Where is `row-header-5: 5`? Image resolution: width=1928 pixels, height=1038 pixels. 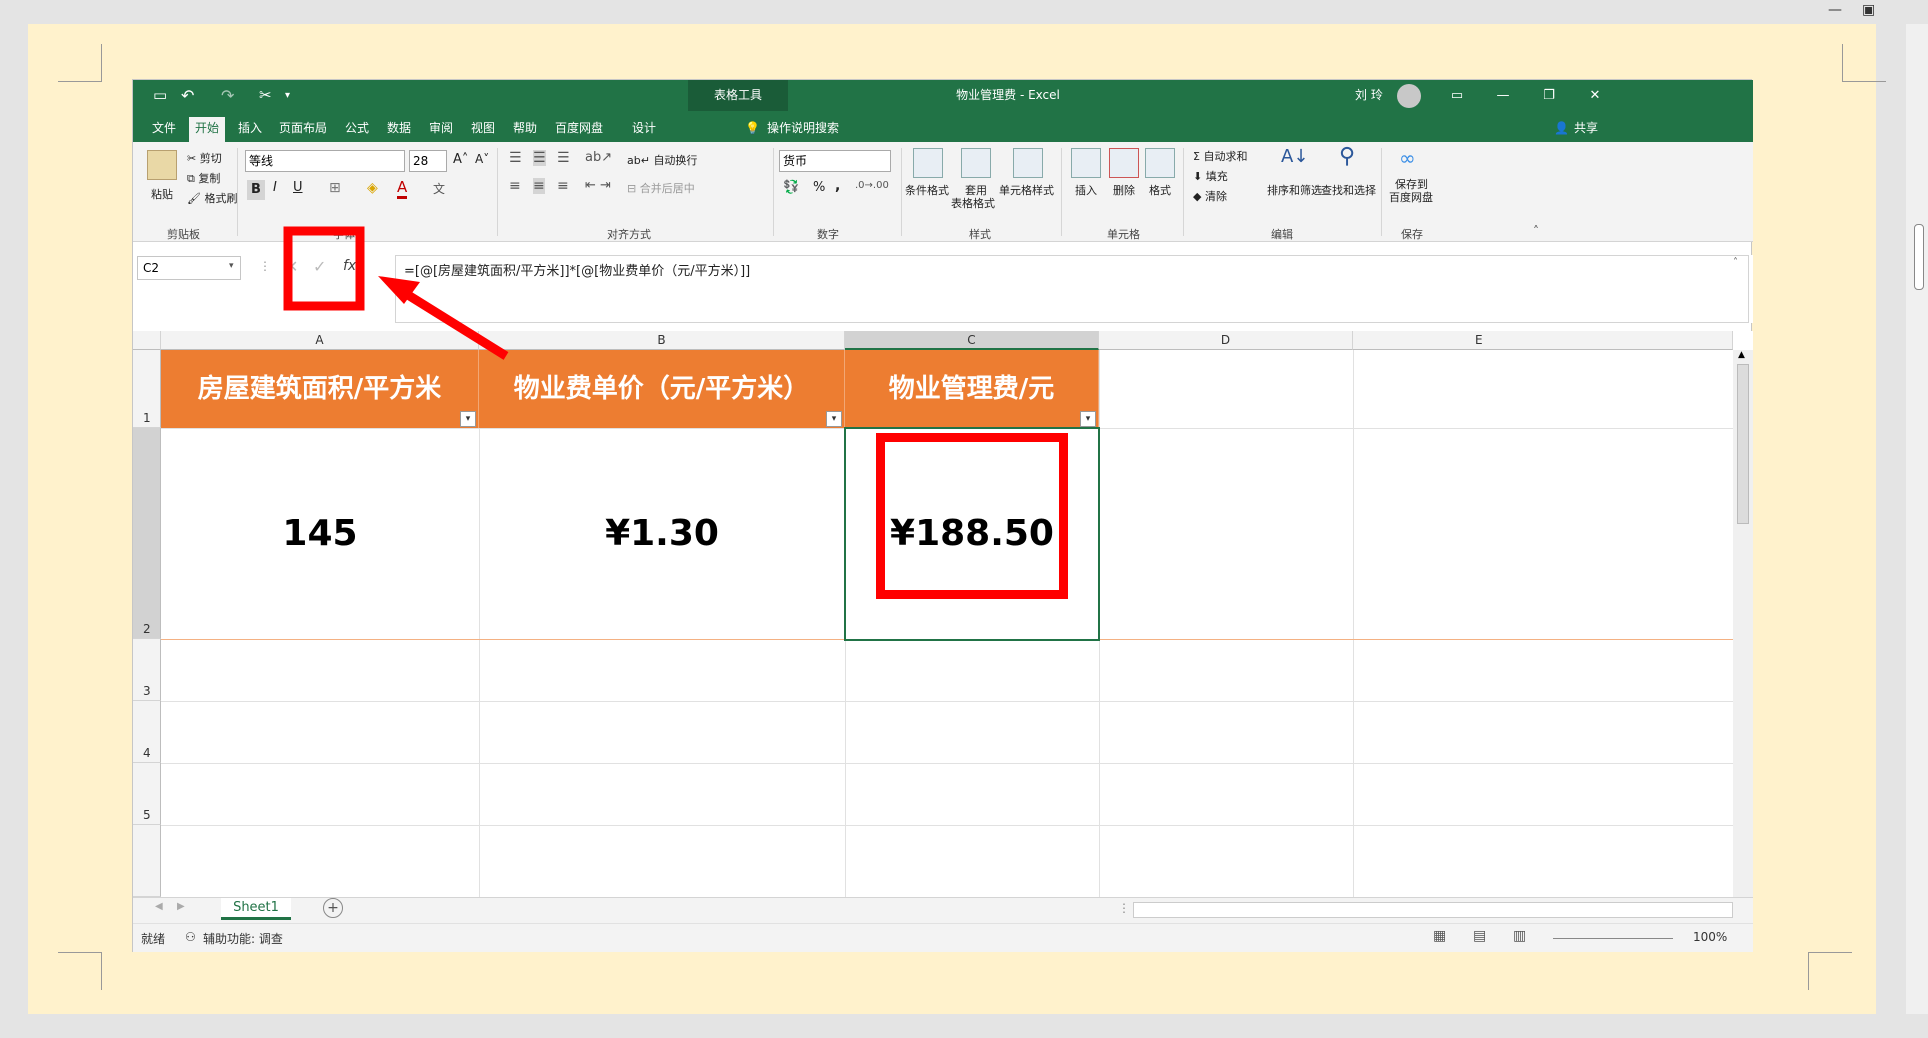 row-header-5: 5 is located at coordinates (147, 794).